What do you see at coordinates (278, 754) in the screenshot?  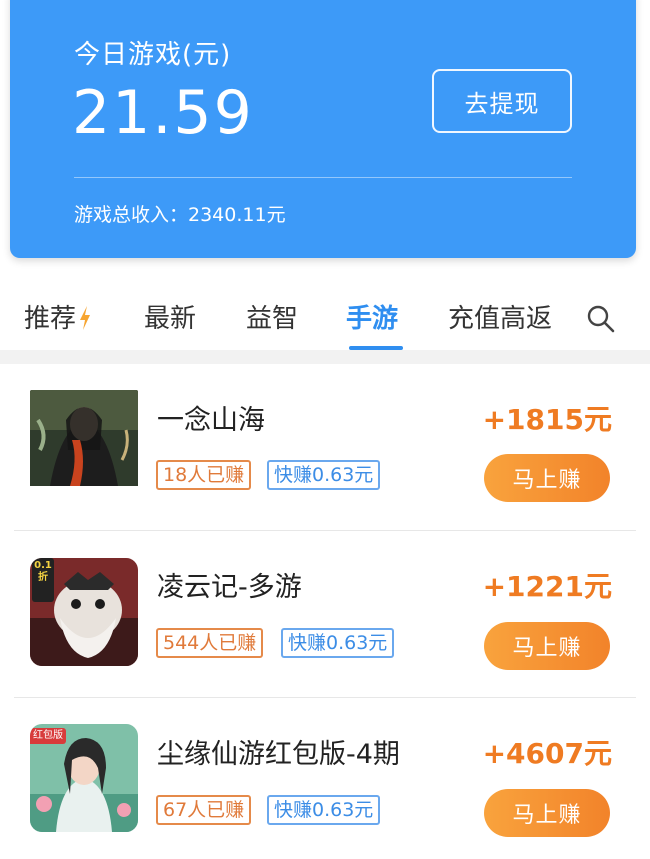 I see `game-title: 尘缘仙游红包版-4期` at bounding box center [278, 754].